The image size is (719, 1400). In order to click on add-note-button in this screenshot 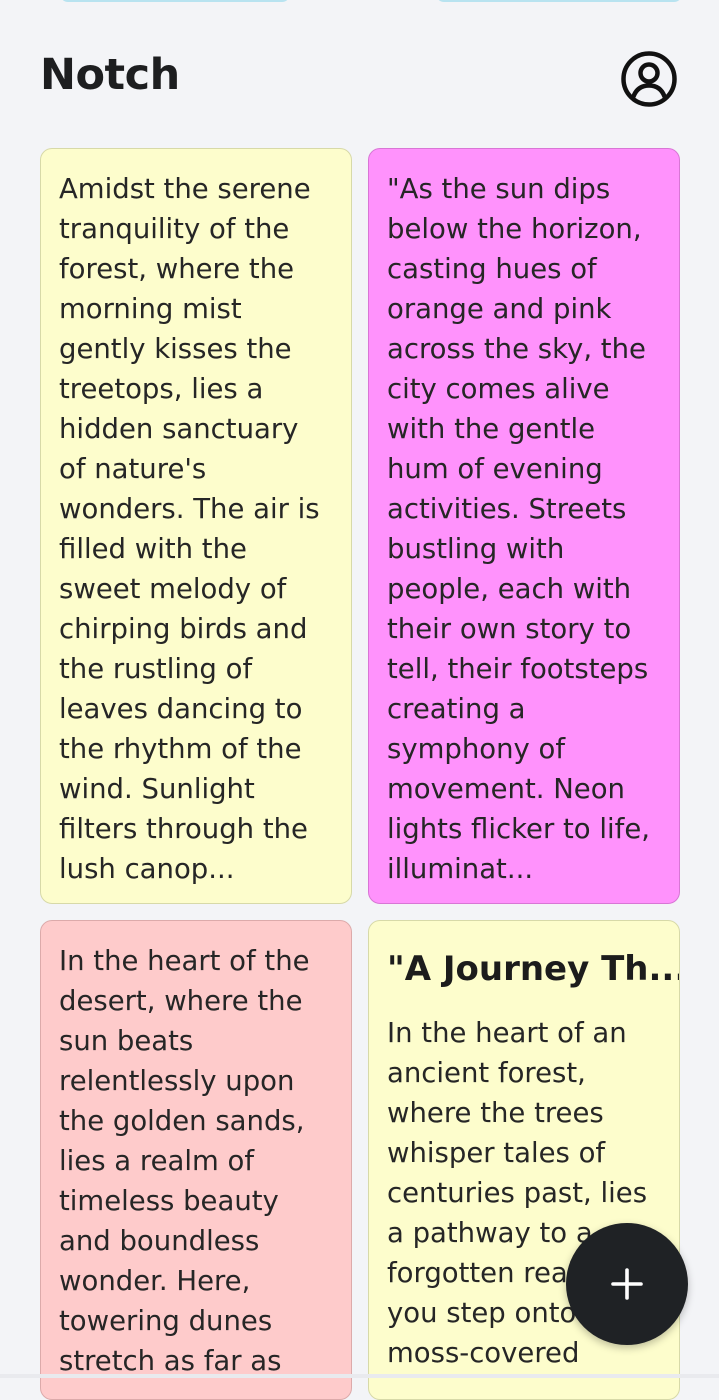, I will do `click(627, 1284)`.